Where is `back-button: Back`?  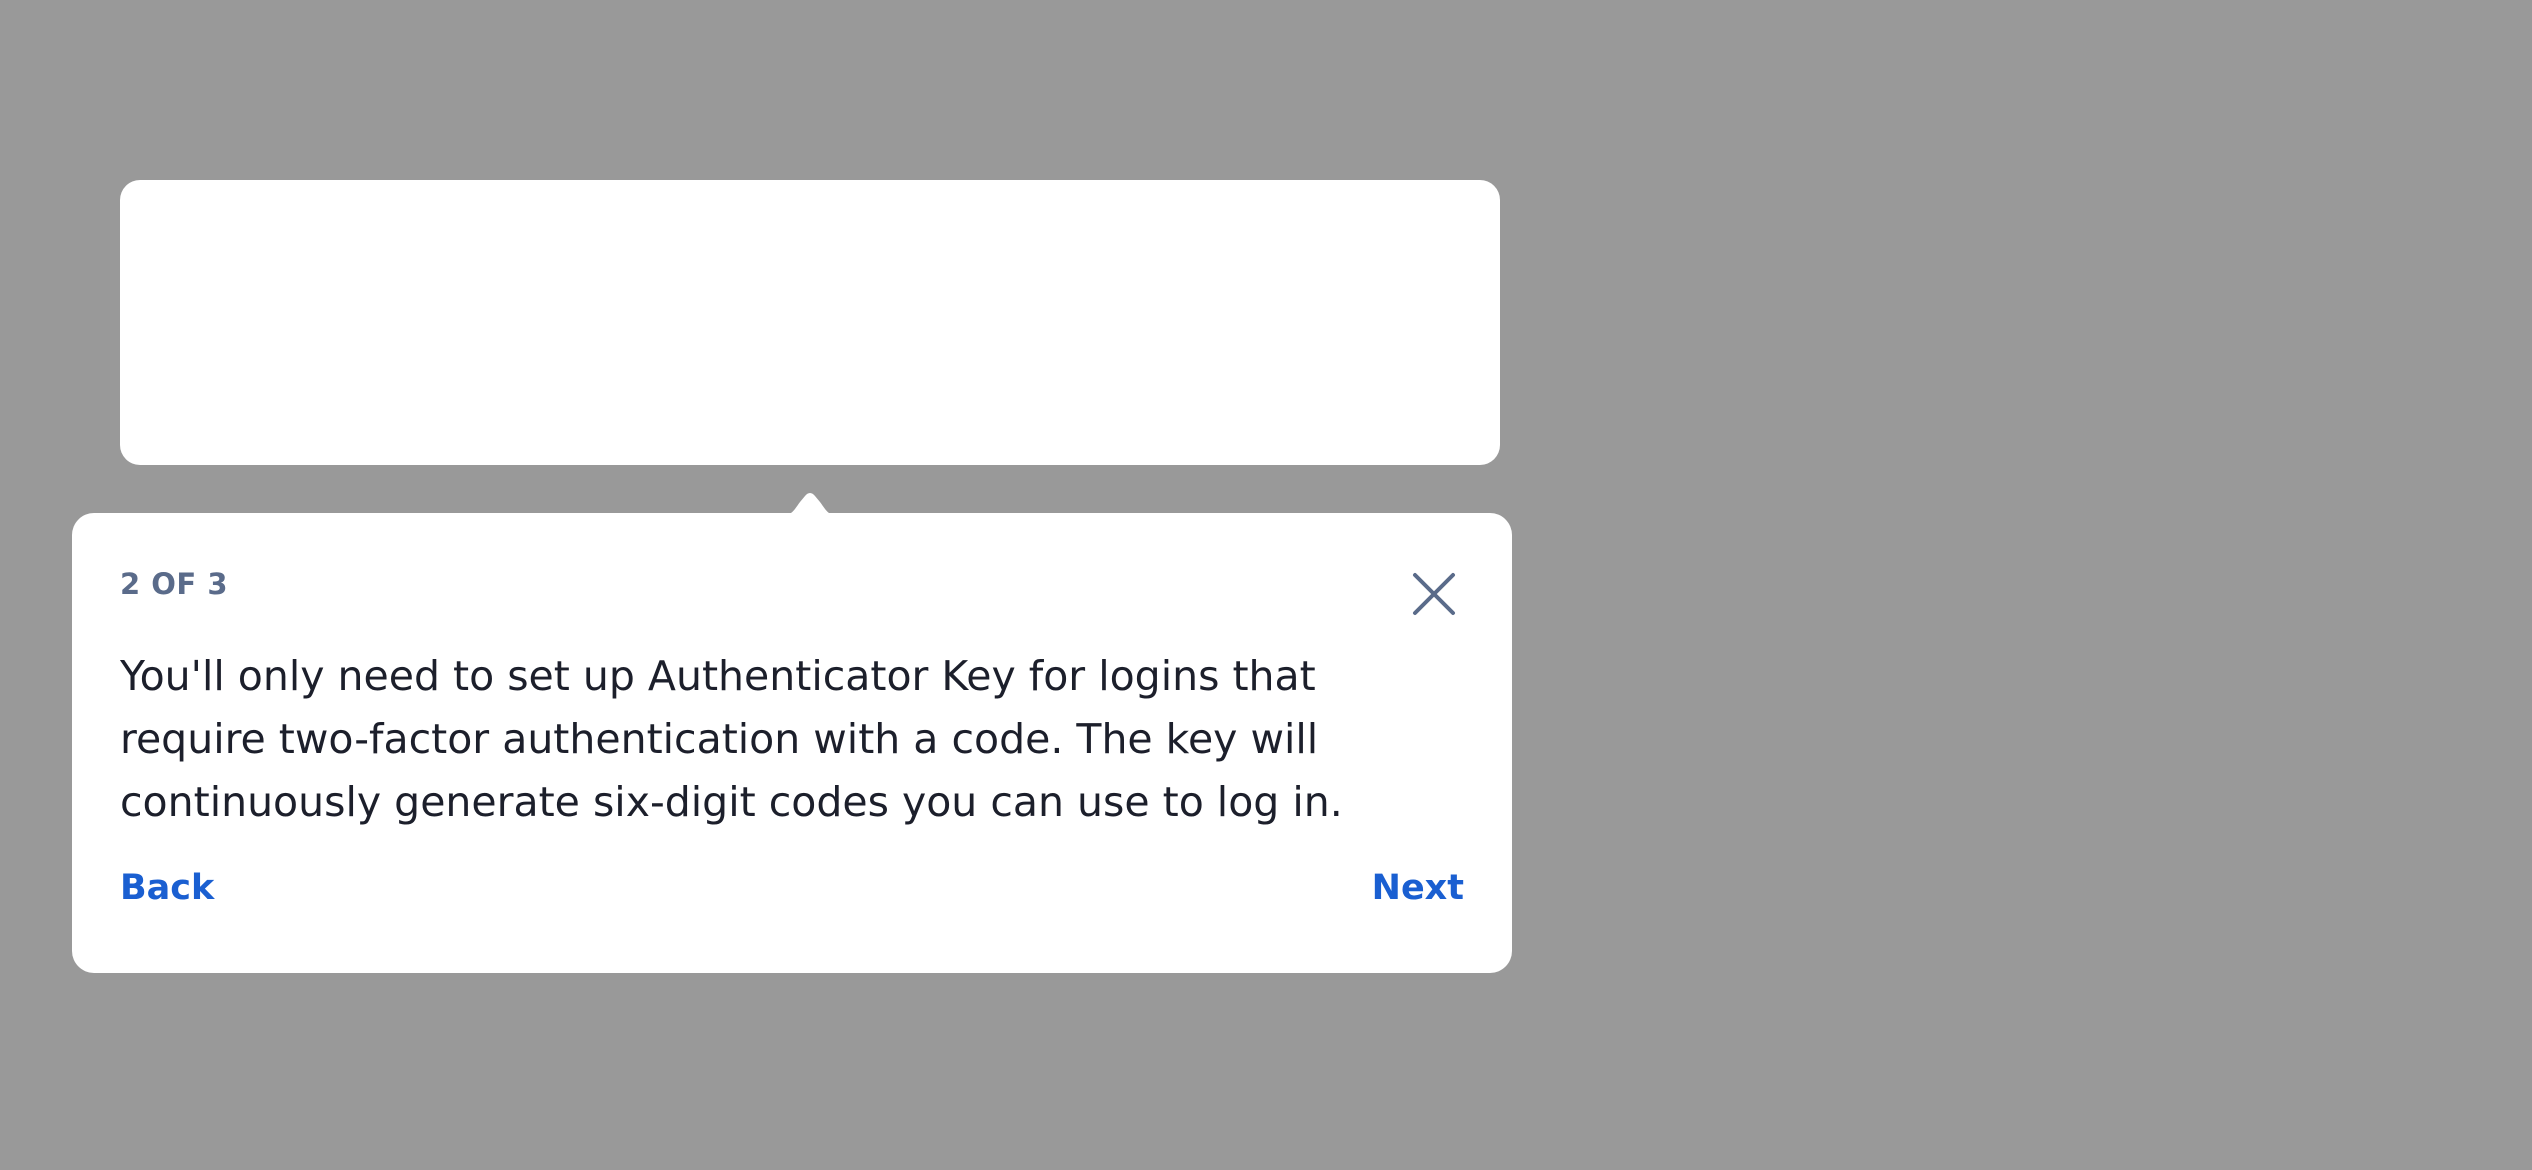 back-button: Back is located at coordinates (167, 888).